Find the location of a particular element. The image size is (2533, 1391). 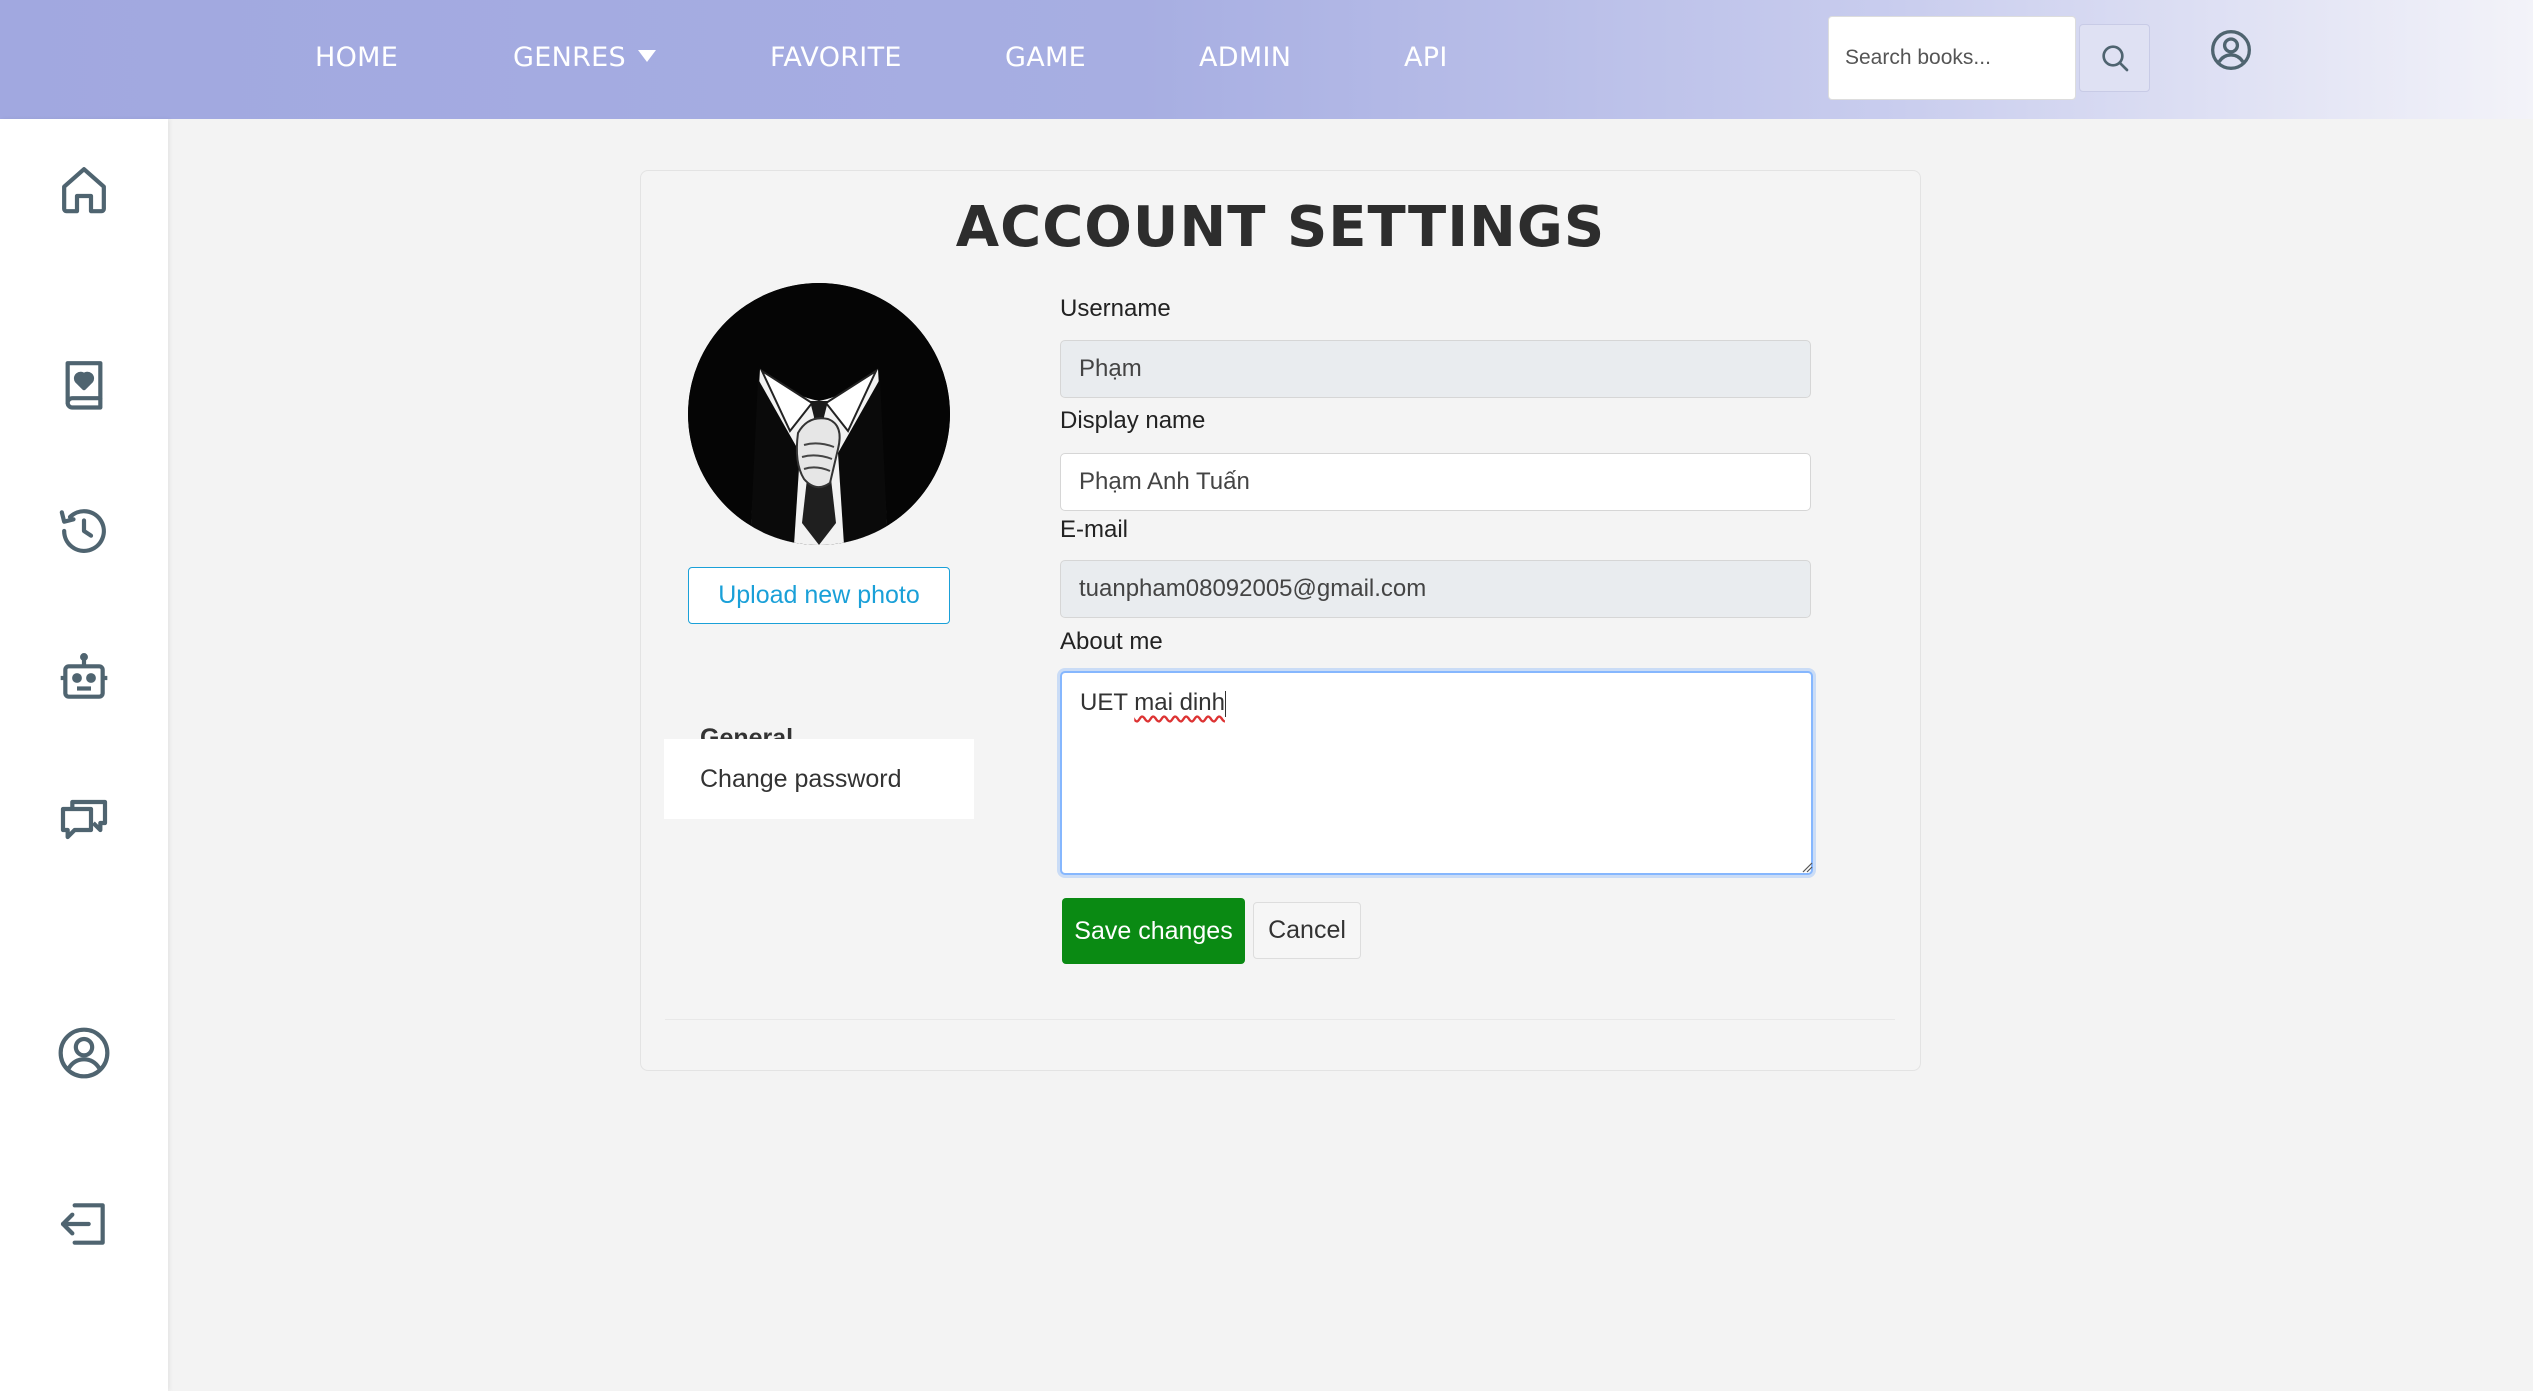

about-me-text-prefix: UET is located at coordinates (1107, 702).